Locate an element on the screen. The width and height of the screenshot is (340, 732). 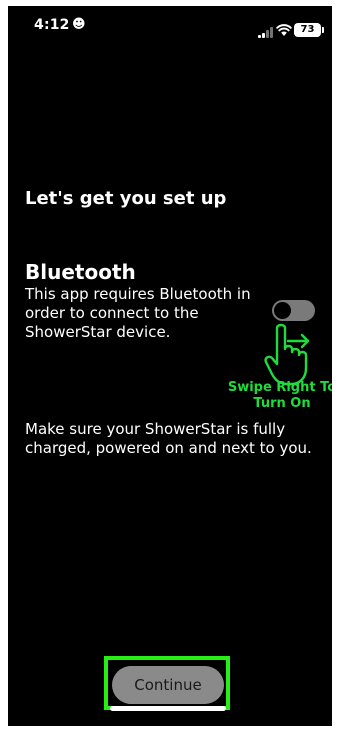
continue-button: Continue is located at coordinates (168, 685).